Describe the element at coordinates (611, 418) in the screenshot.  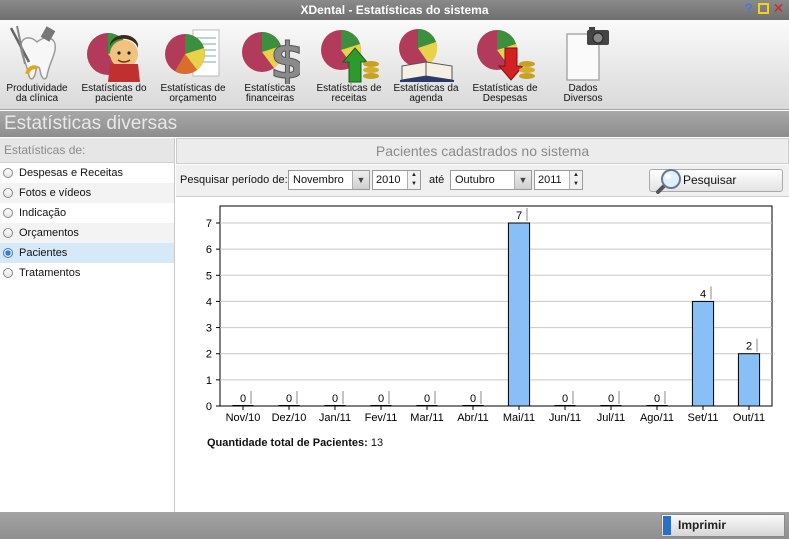
I see `x-tick-label: Jul/11` at that location.